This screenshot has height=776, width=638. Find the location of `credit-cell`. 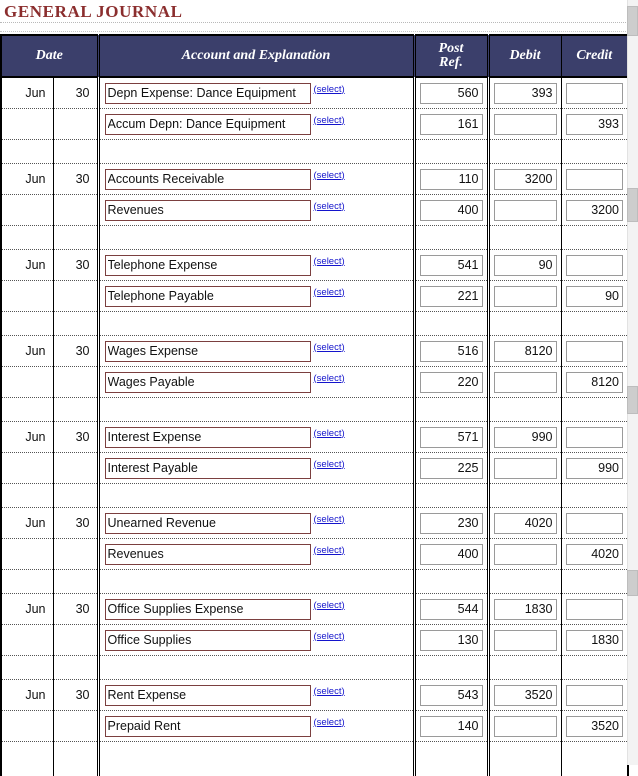

credit-cell is located at coordinates (594, 609).